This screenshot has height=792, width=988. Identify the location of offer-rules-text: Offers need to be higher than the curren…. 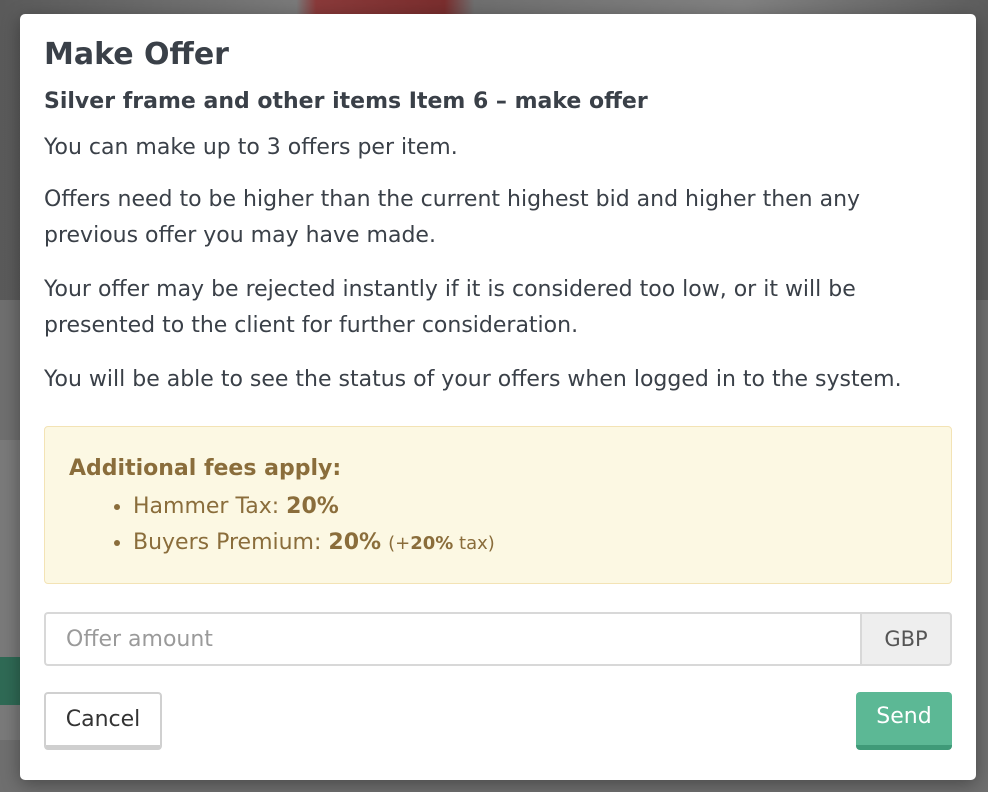
(452, 217).